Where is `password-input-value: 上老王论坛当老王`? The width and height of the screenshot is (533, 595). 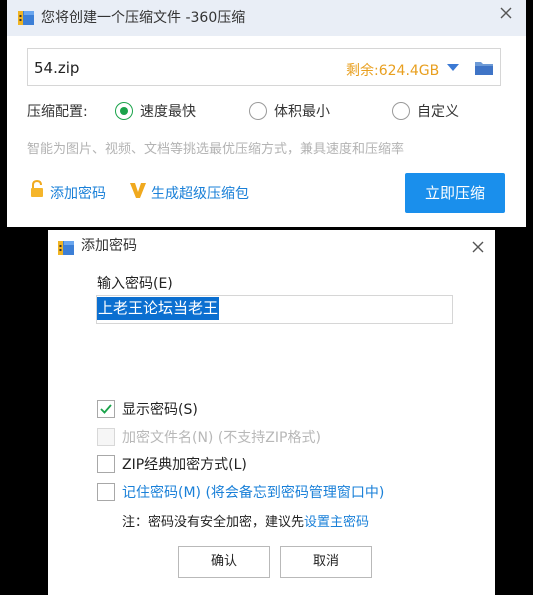
password-input-value: 上老王论坛当老王 is located at coordinates (158, 308).